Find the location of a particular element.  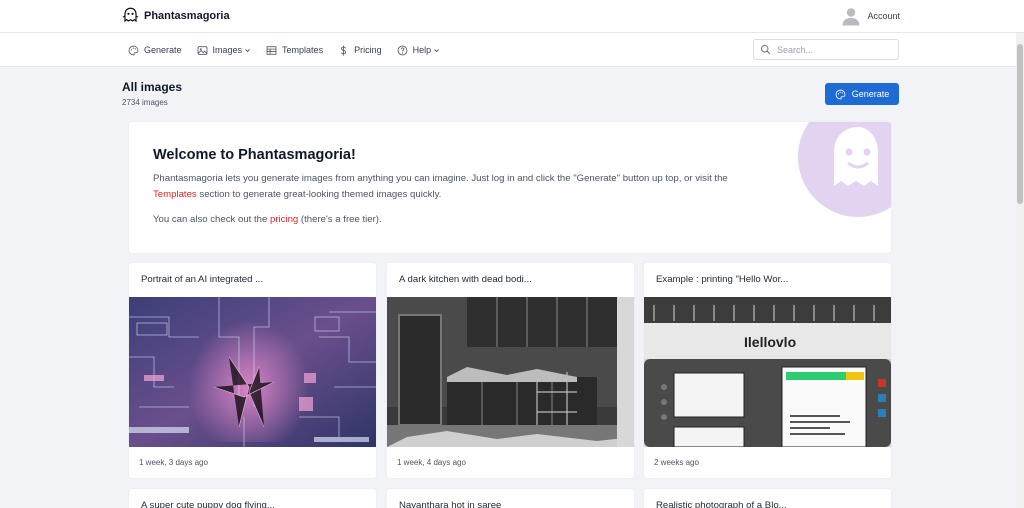

welcome-text: You can also check out the is located at coordinates (211, 219).